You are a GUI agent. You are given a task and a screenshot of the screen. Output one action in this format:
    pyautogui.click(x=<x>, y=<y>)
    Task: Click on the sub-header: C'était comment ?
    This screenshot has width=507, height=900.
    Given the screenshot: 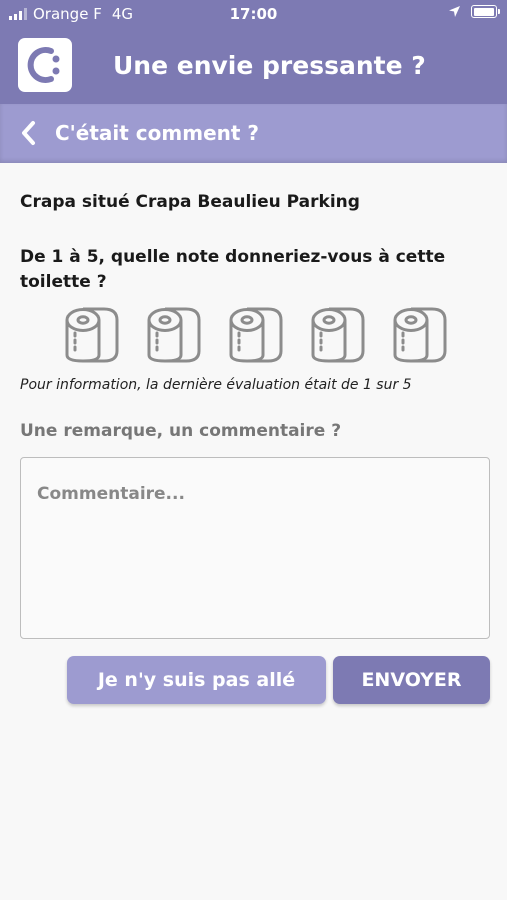 What is the action you would take?
    pyautogui.click(x=253, y=133)
    